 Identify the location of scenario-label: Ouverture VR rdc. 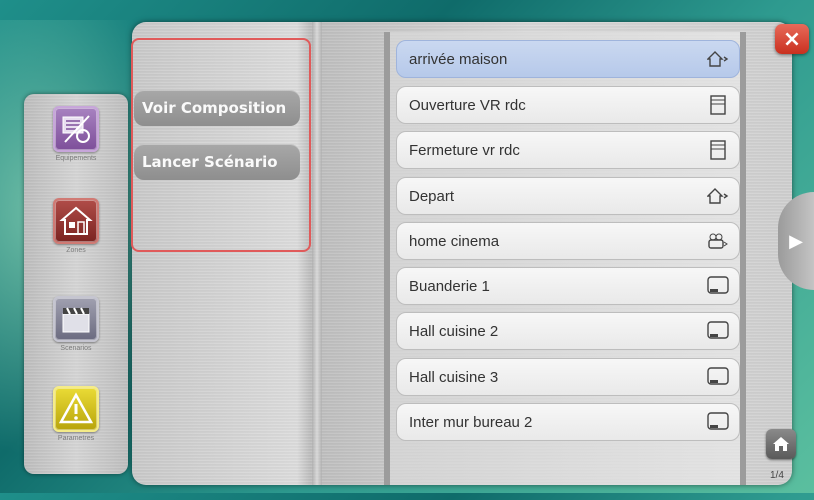
(467, 105).